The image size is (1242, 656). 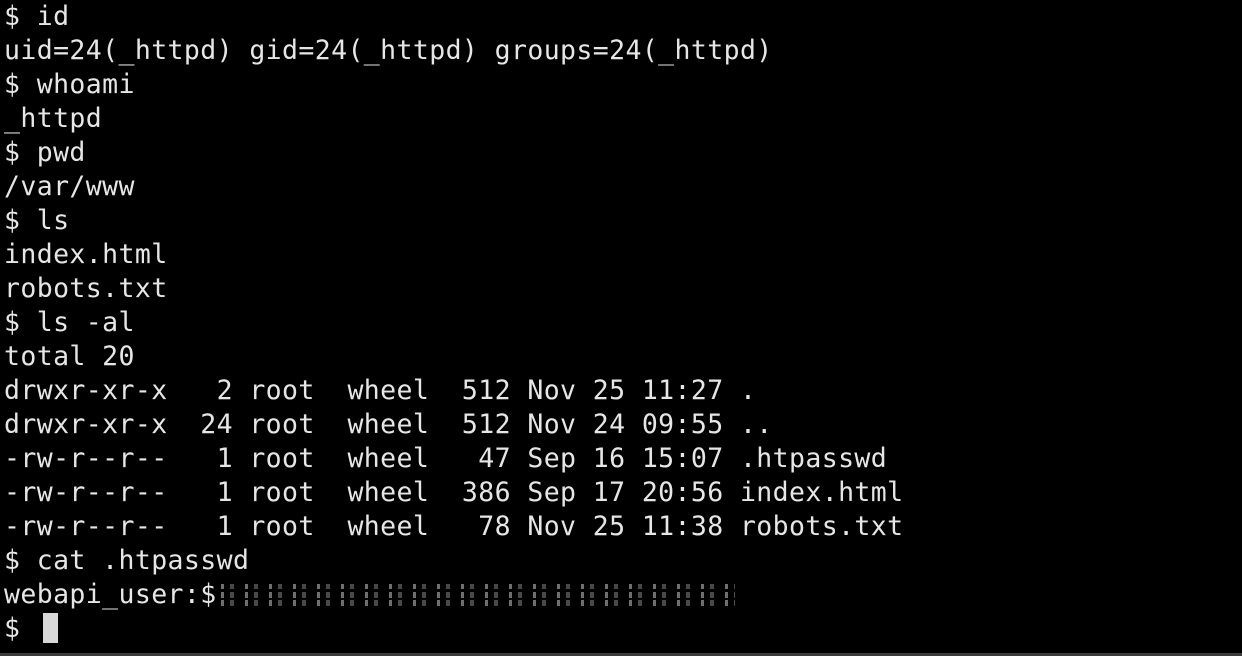 I want to click on htpasswd-output-line: webapi_user:$, so click(x=623, y=595).